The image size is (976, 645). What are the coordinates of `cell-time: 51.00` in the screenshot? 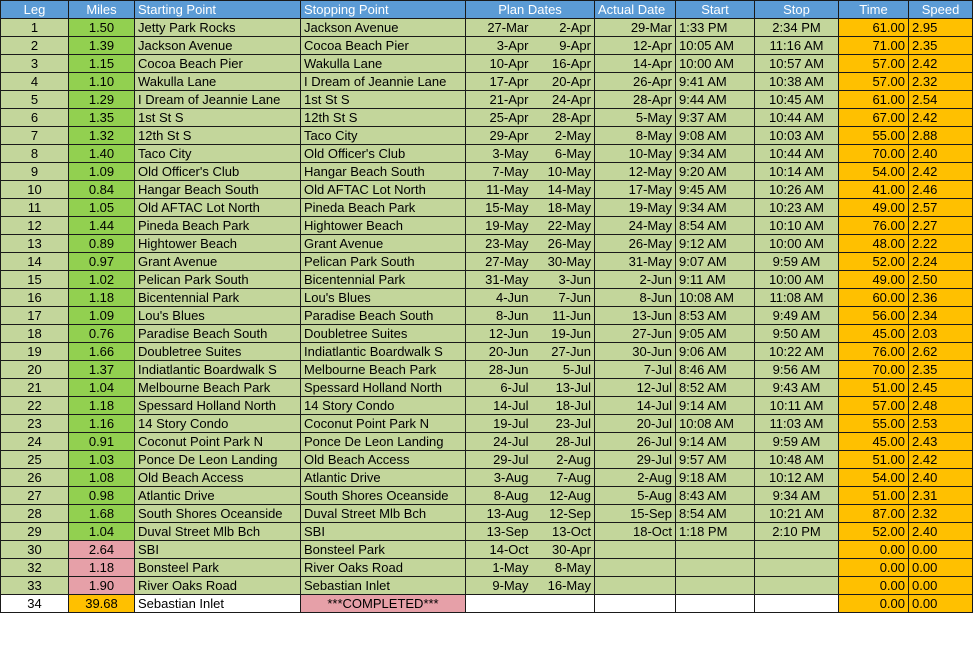 It's located at (873, 459).